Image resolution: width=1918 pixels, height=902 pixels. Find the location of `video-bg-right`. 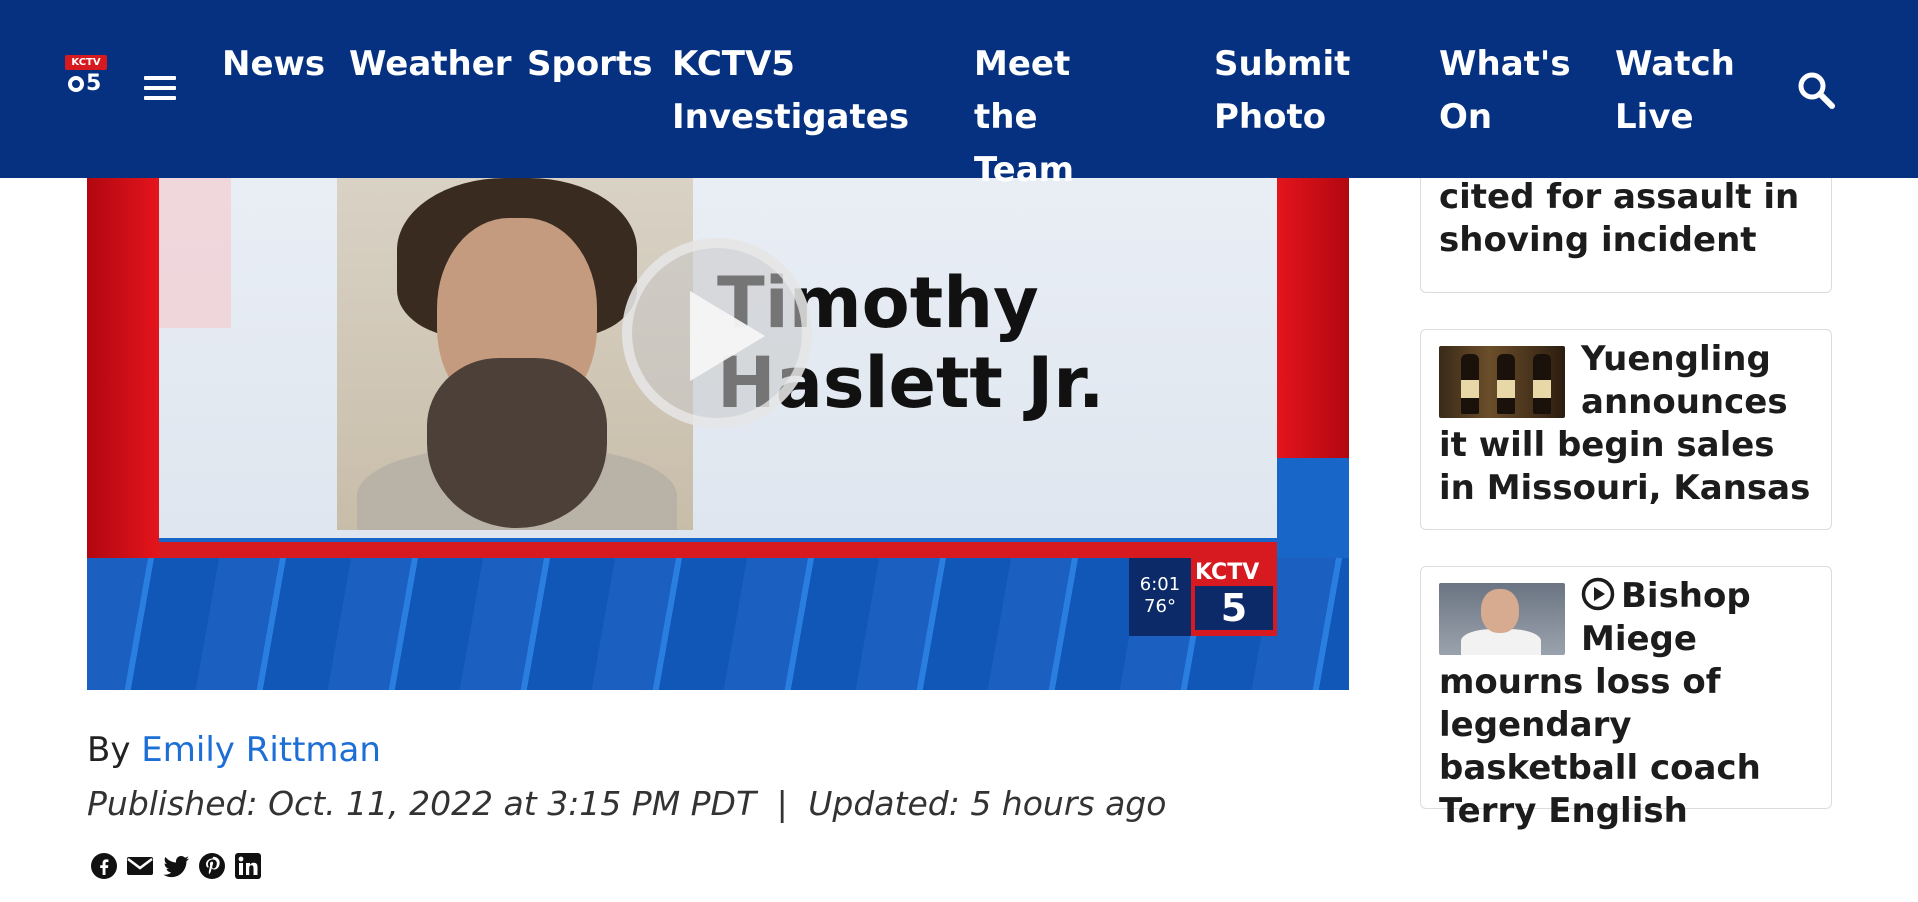

video-bg-right is located at coordinates (1313, 318).